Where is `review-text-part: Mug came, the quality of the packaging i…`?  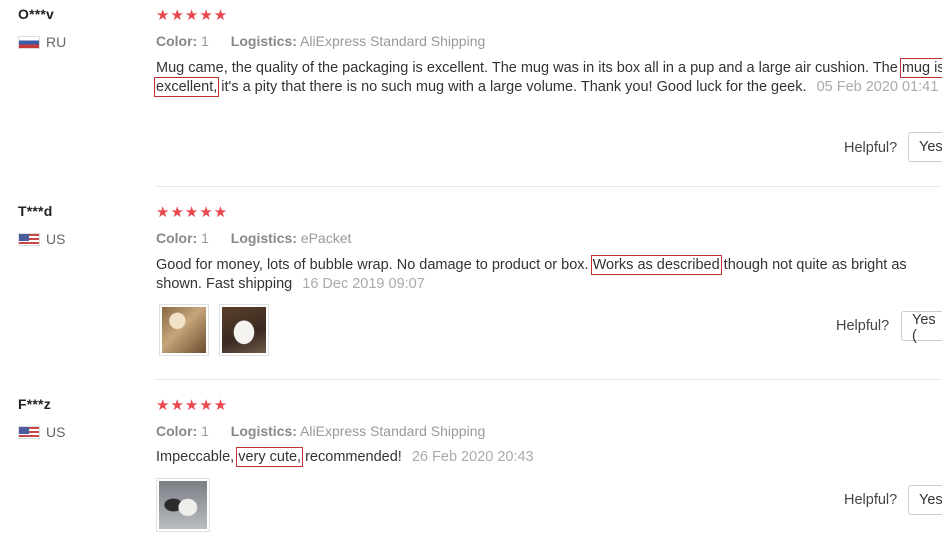
review-text-part: Mug came, the quality of the packaging i… is located at coordinates (529, 68).